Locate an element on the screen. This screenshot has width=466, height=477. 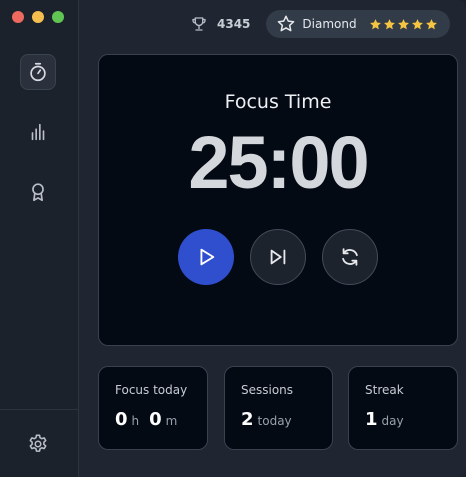
bar-chart-icon is located at coordinates (38, 132).